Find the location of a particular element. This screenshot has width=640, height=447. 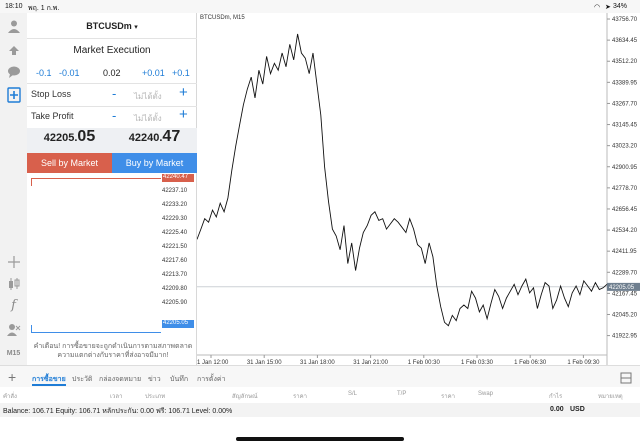

col-time: เวลา is located at coordinates (116, 397).